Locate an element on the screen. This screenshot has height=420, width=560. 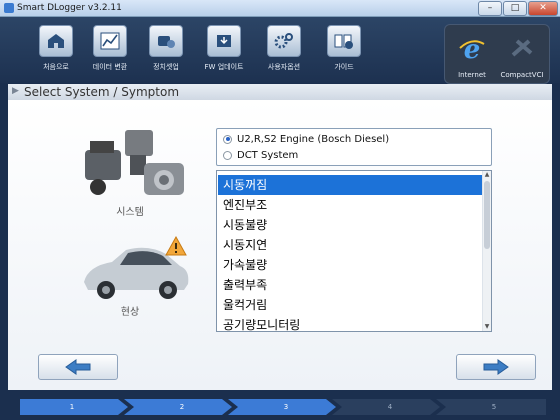
data-convert-icon is located at coordinates (110, 41).